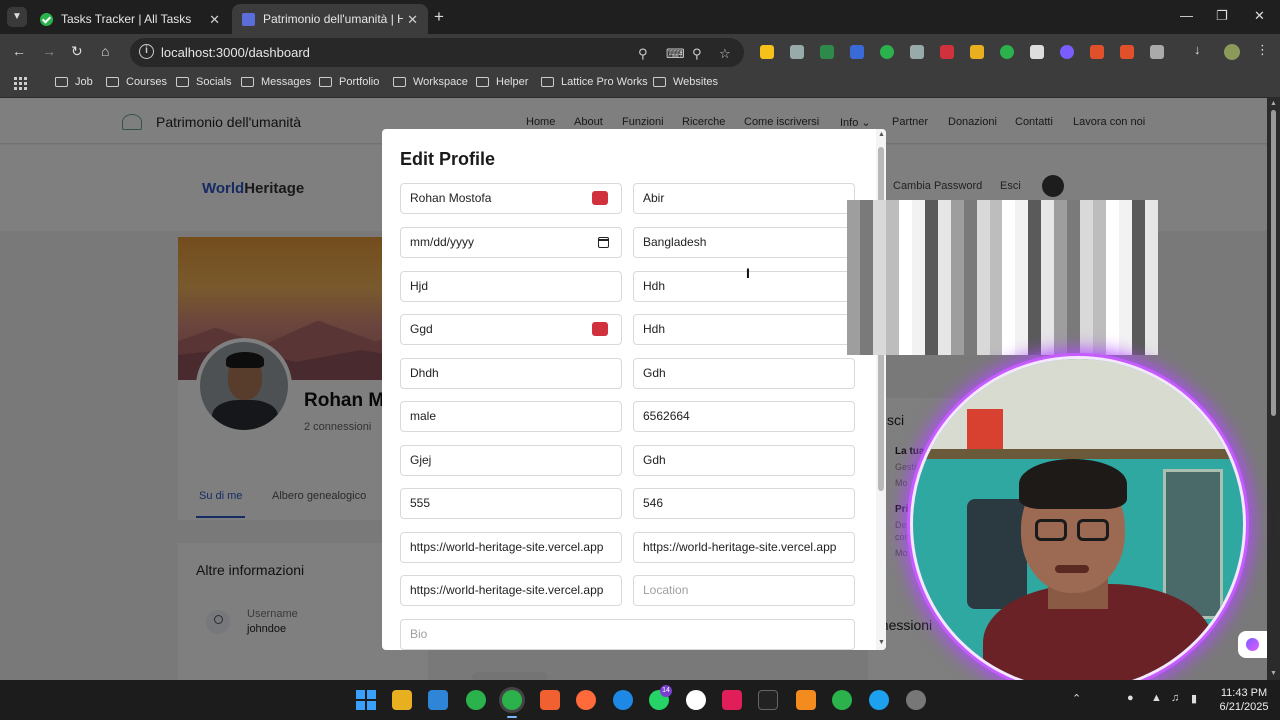 The height and width of the screenshot is (720, 1280). What do you see at coordinates (77, 51) in the screenshot?
I see `reload-icon: ↻` at bounding box center [77, 51].